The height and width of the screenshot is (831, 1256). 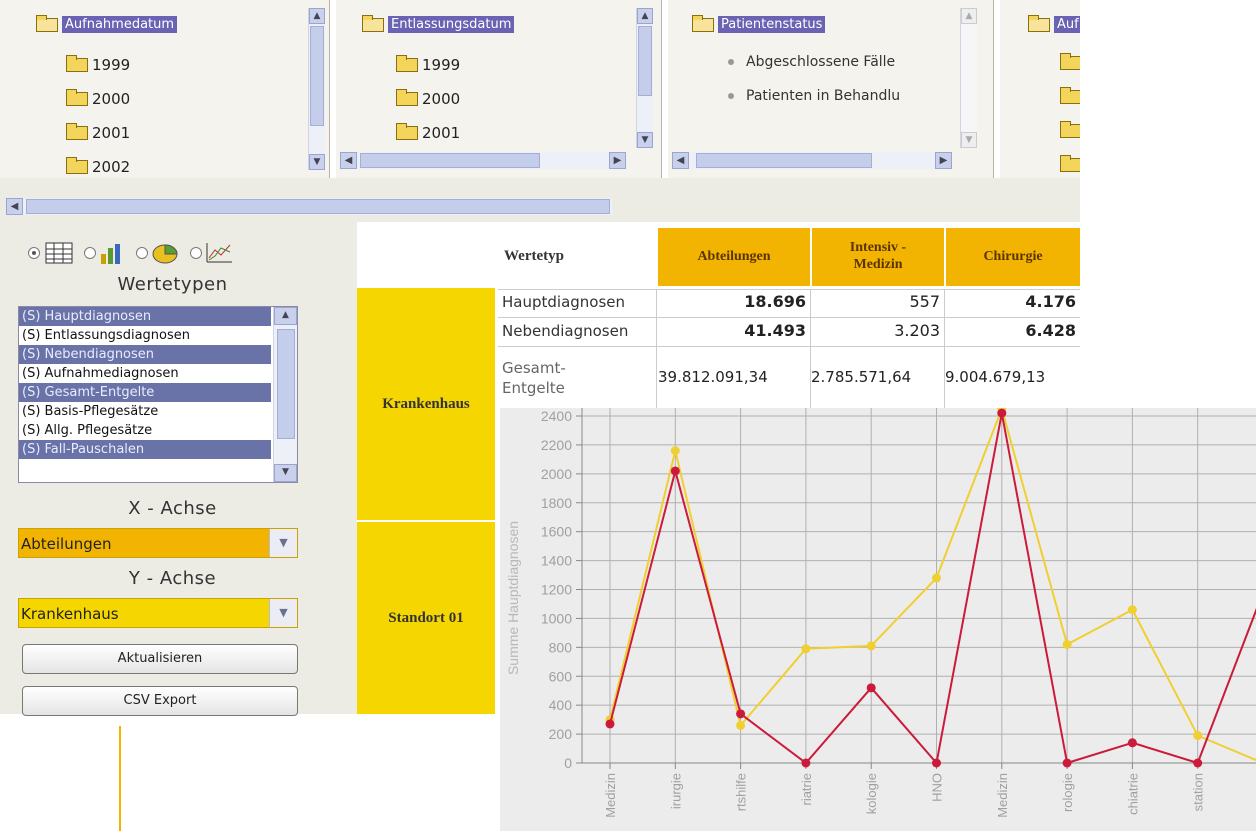 What do you see at coordinates (145, 411) in the screenshot?
I see `list-item: (S) Basis-Pflegesätze` at bounding box center [145, 411].